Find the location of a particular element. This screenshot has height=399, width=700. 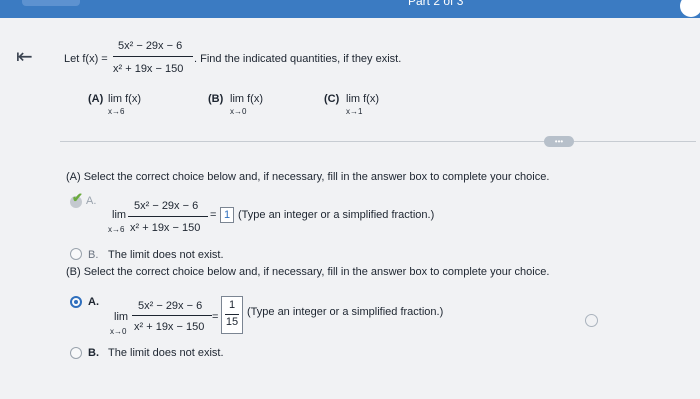

next-button is located at coordinates (690, 8).